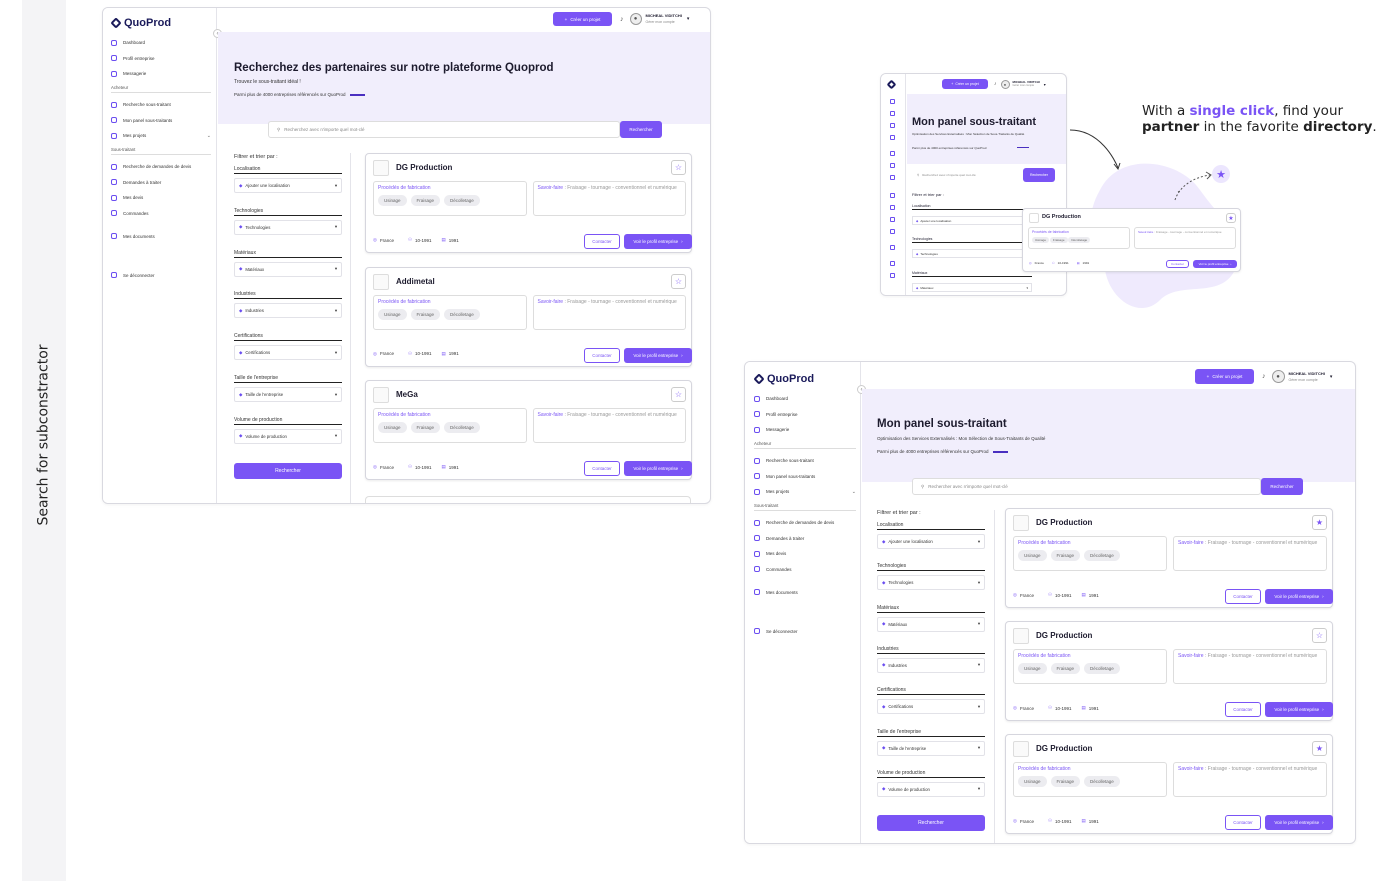 The image size is (1400, 881). What do you see at coordinates (1086, 486) in the screenshot?
I see `search-input: ⚲ Rechercher avec n'importe quel mot-clé` at bounding box center [1086, 486].